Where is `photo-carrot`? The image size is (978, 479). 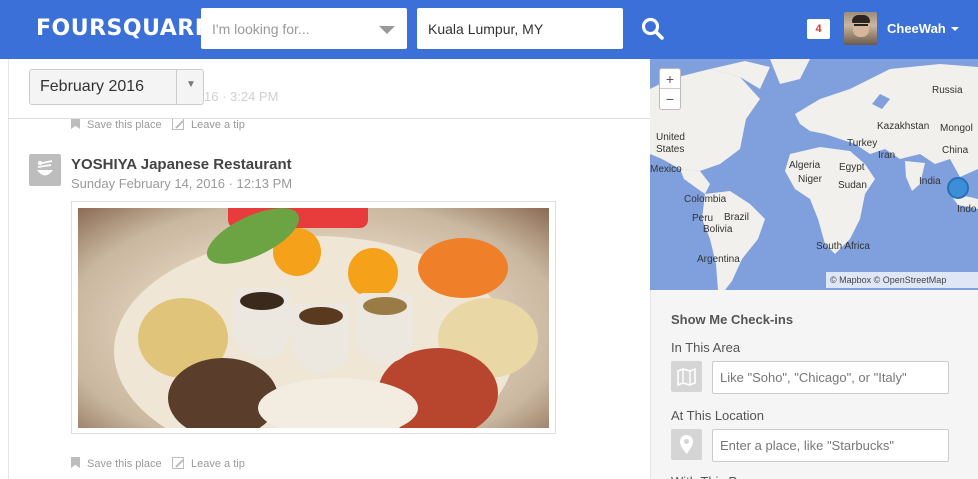 photo-carrot is located at coordinates (463, 268).